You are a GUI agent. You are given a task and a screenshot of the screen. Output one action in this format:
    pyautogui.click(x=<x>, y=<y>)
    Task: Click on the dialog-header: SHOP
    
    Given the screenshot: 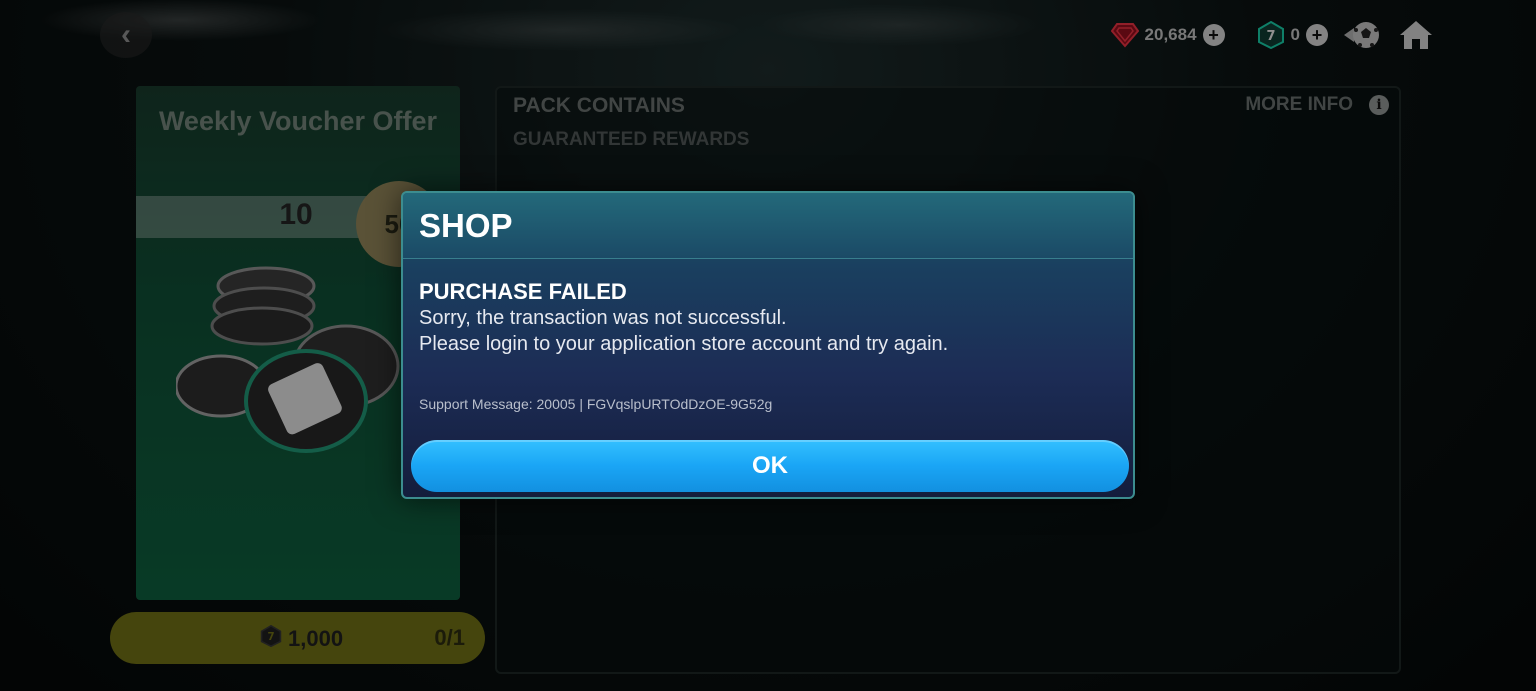 What is the action you would take?
    pyautogui.click(x=768, y=226)
    